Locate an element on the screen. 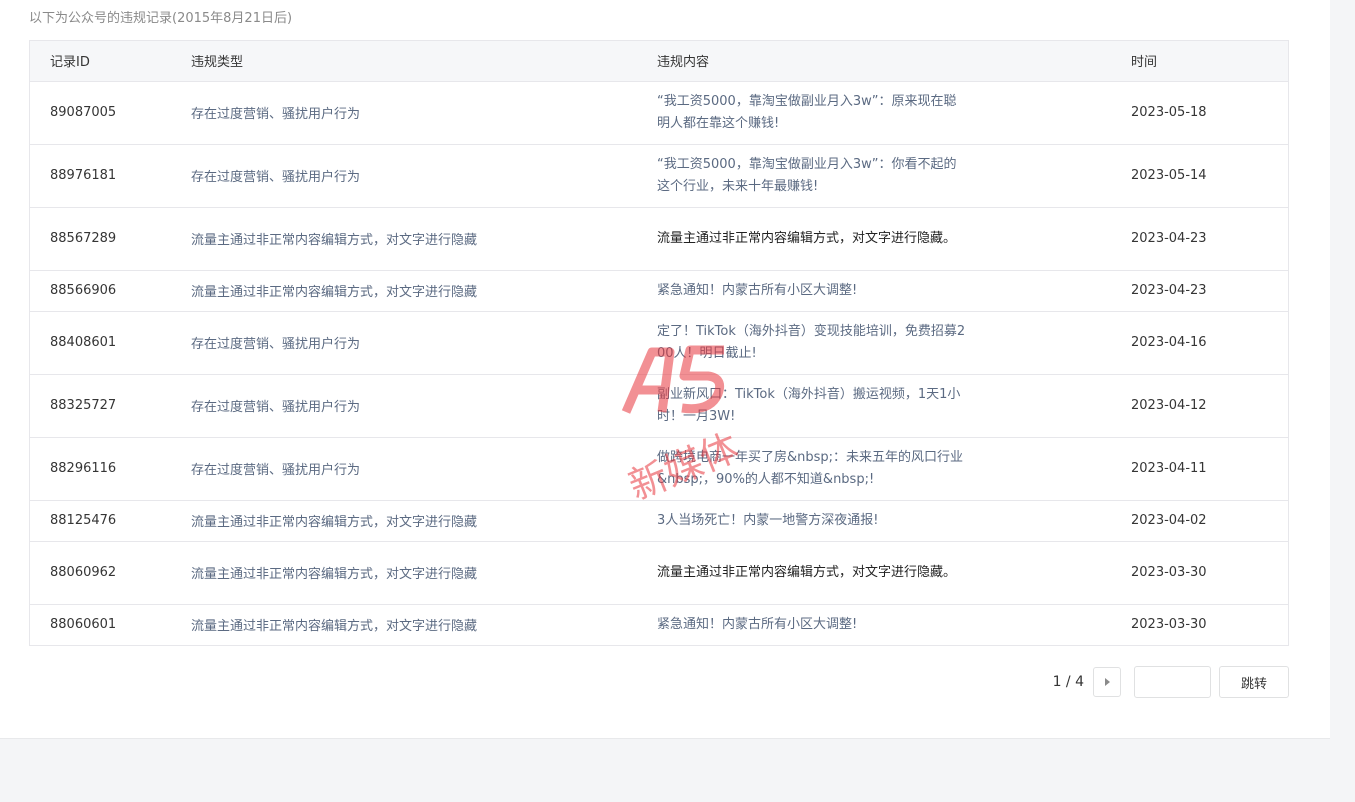 The image size is (1355, 802). record-time: 2023-04-11 is located at coordinates (1199, 469).